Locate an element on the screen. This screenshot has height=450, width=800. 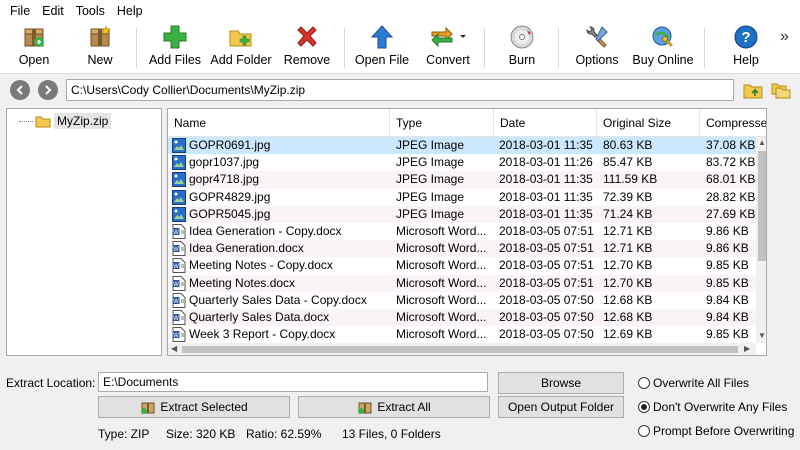
column-header-compressed: Compressed is located at coordinates (733, 123).